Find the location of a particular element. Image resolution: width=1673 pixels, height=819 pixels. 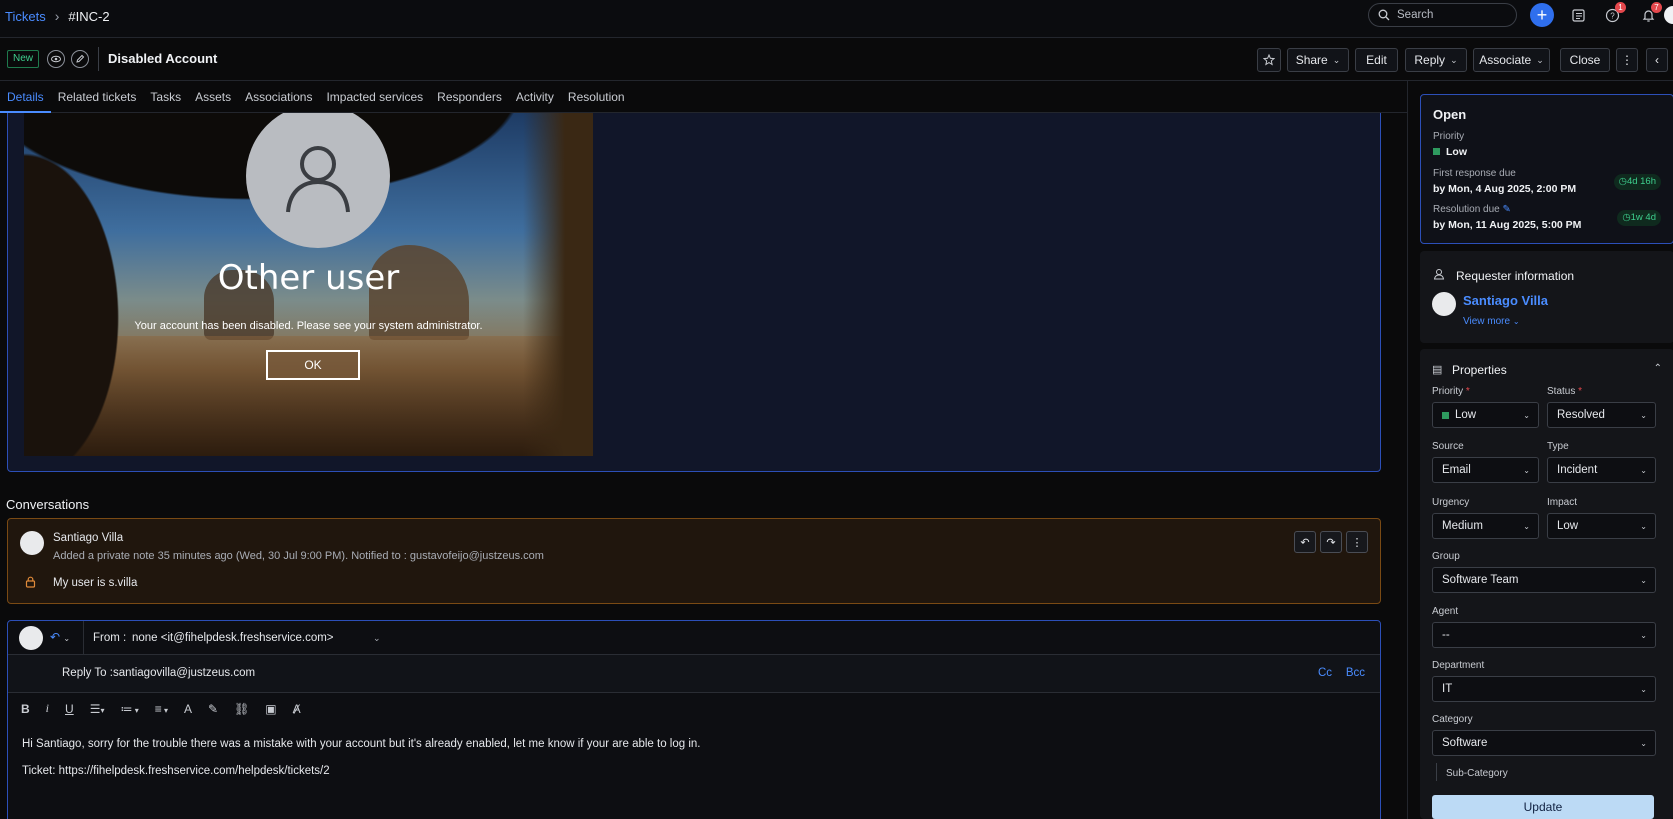

reply-to-field: santiagovilla@justzeus.com is located at coordinates (184, 673).